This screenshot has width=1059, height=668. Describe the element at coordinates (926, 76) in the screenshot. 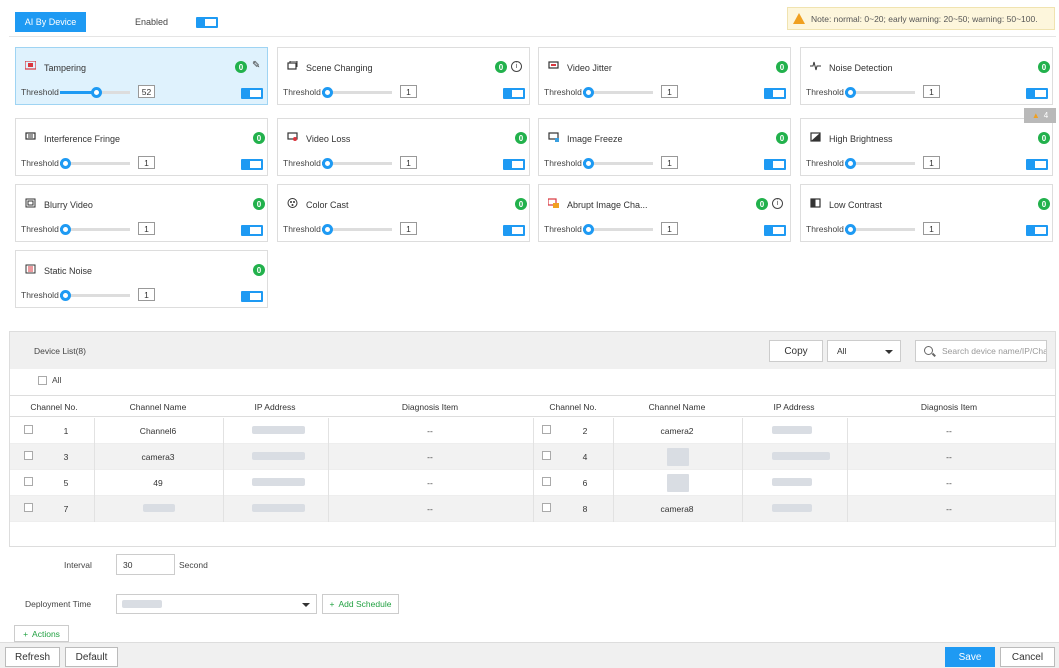

I see `diagnosis-card: Noise Detection 0 Threshold 1` at that location.